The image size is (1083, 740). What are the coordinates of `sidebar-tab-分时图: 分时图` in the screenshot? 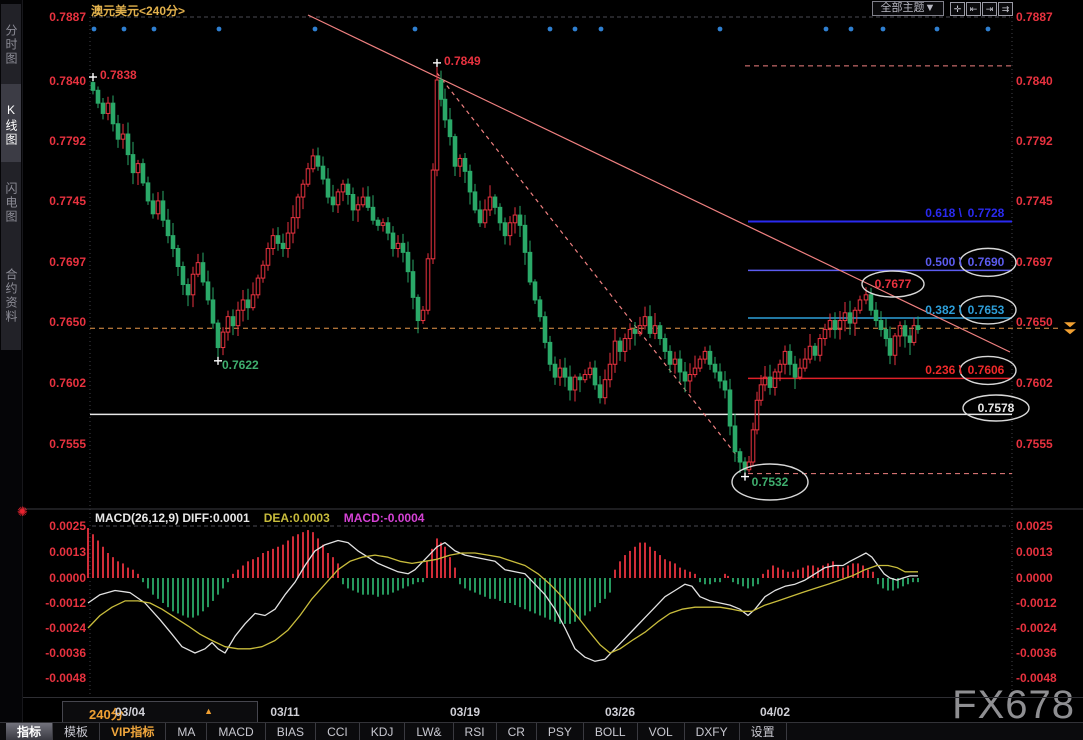 It's located at (11, 45).